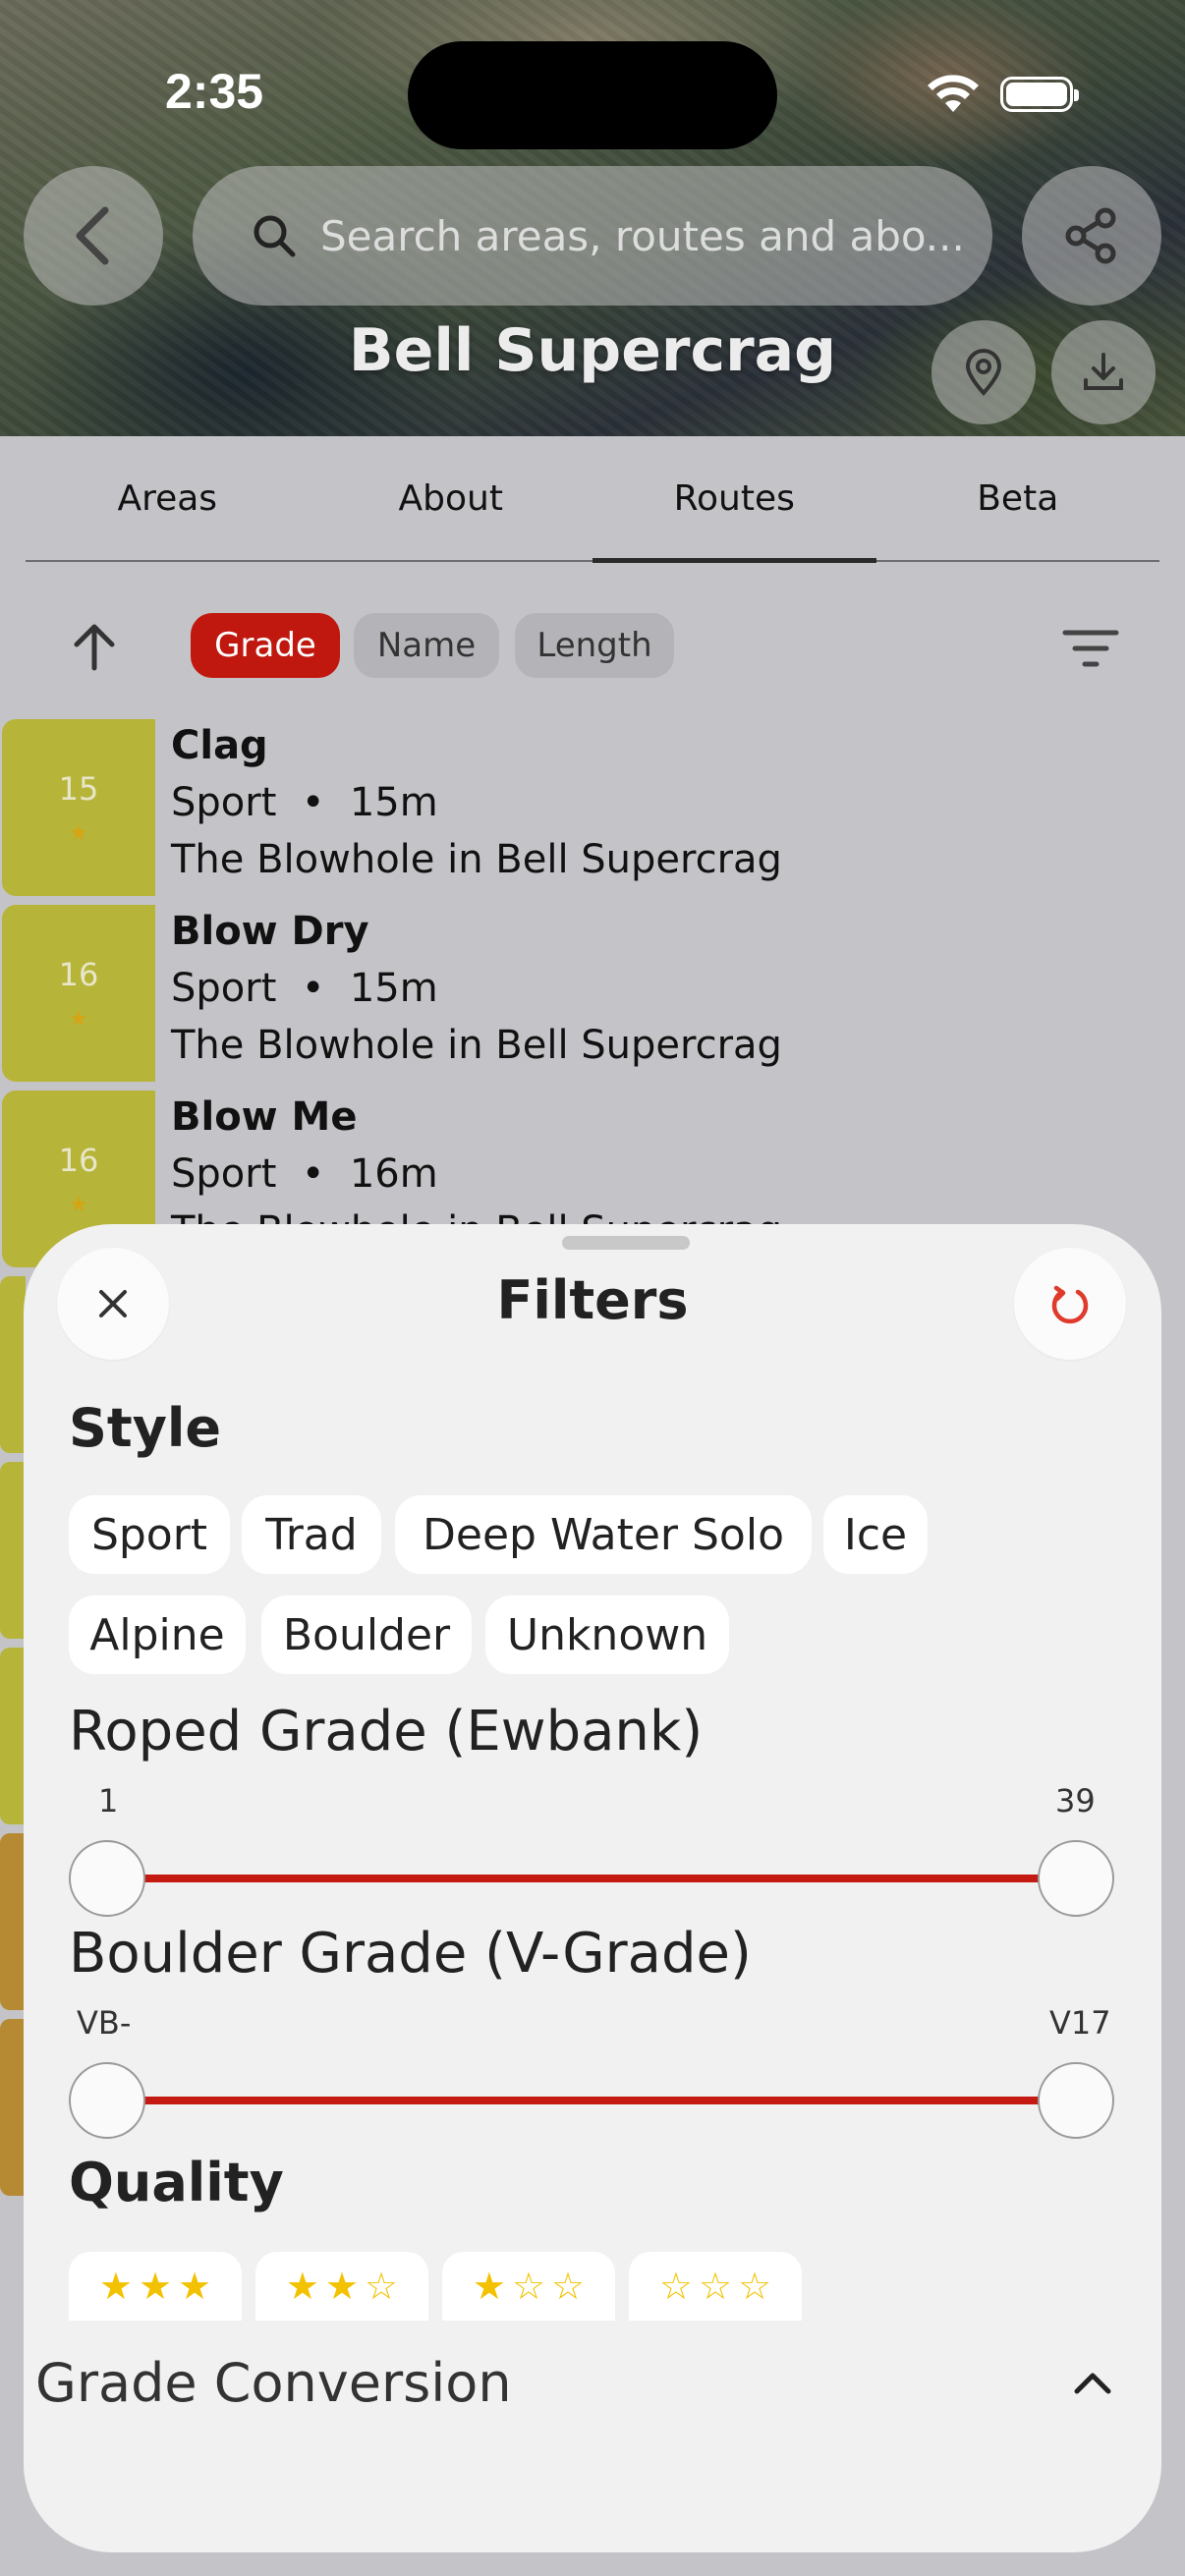  Describe the element at coordinates (607, 1635) in the screenshot. I see `style-chip-unknown: Unknown` at that location.